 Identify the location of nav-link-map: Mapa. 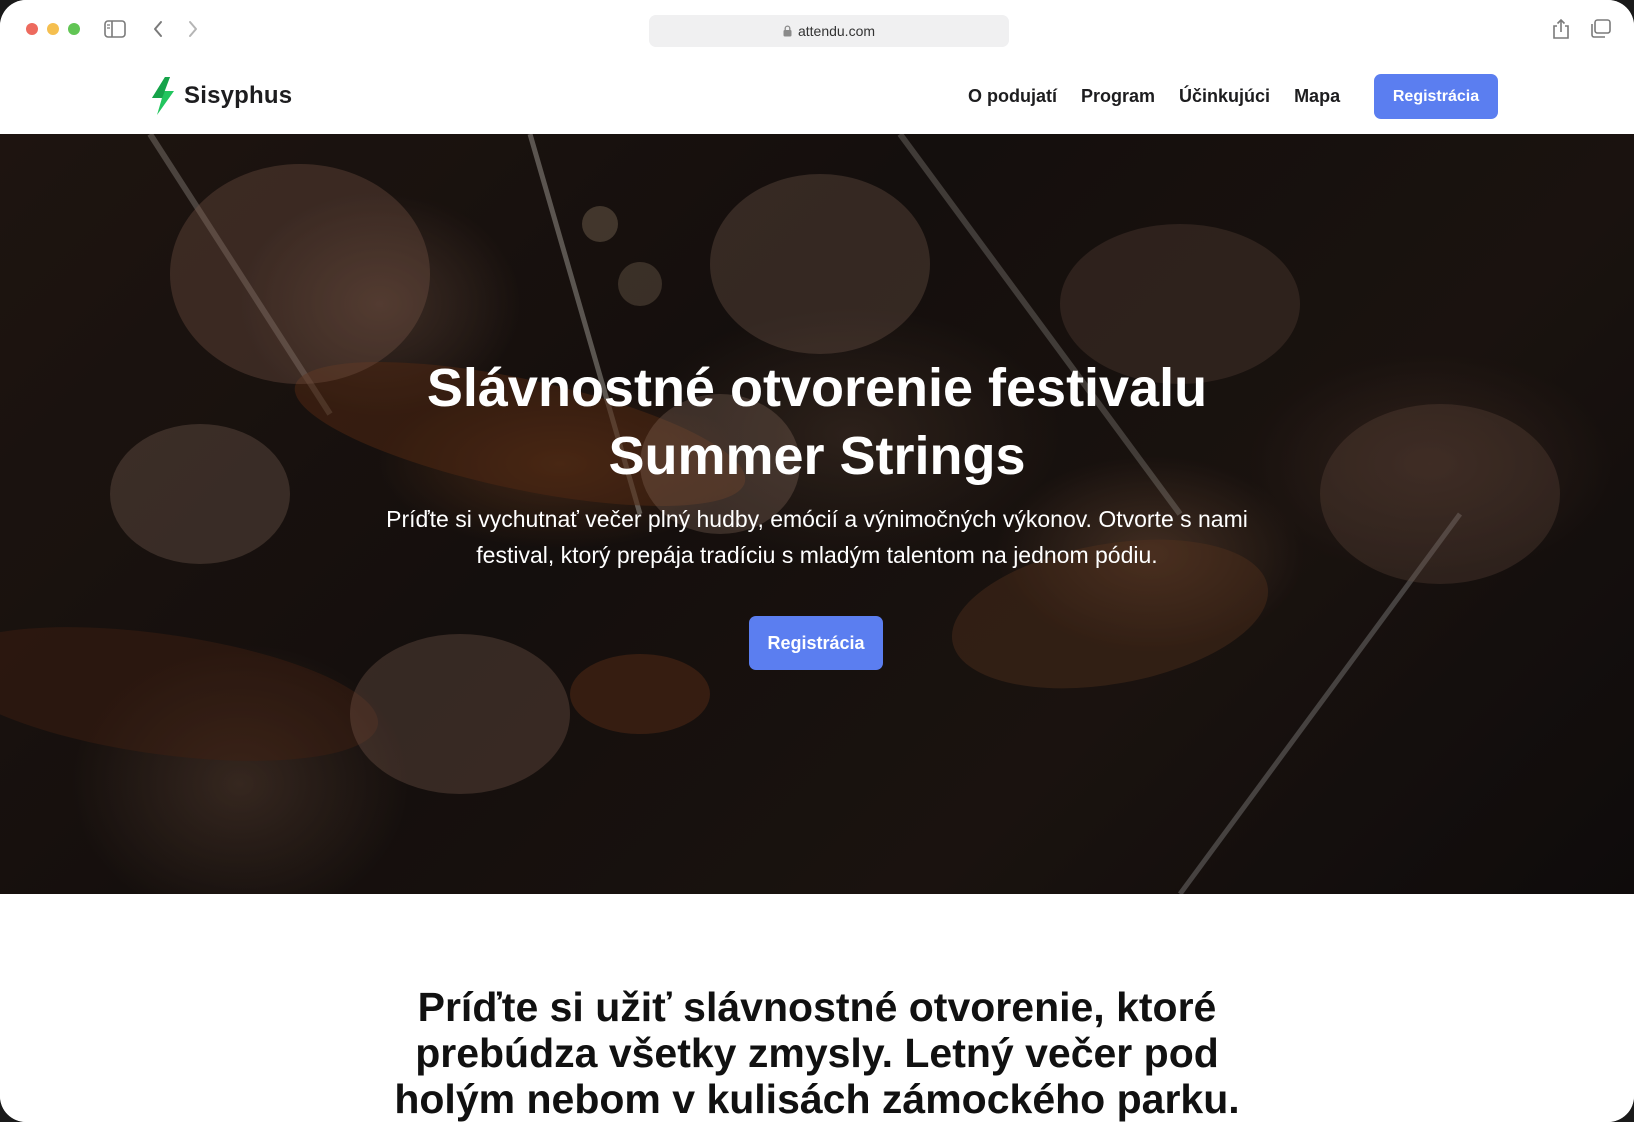
(1317, 96).